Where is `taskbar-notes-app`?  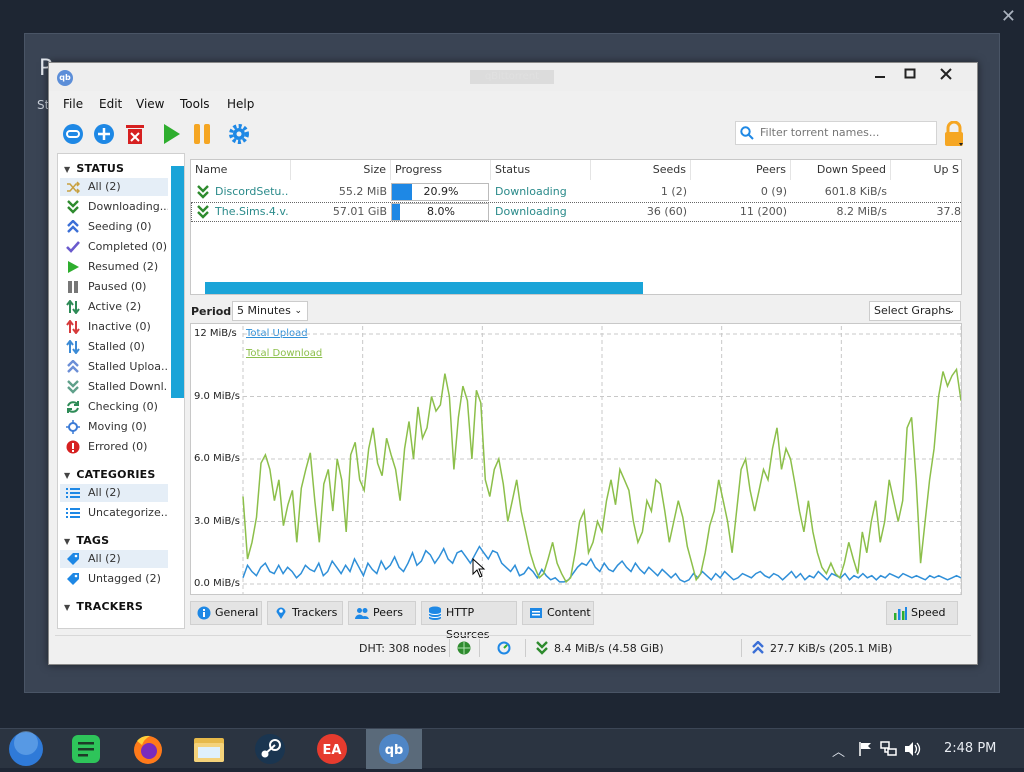 taskbar-notes-app is located at coordinates (86, 749).